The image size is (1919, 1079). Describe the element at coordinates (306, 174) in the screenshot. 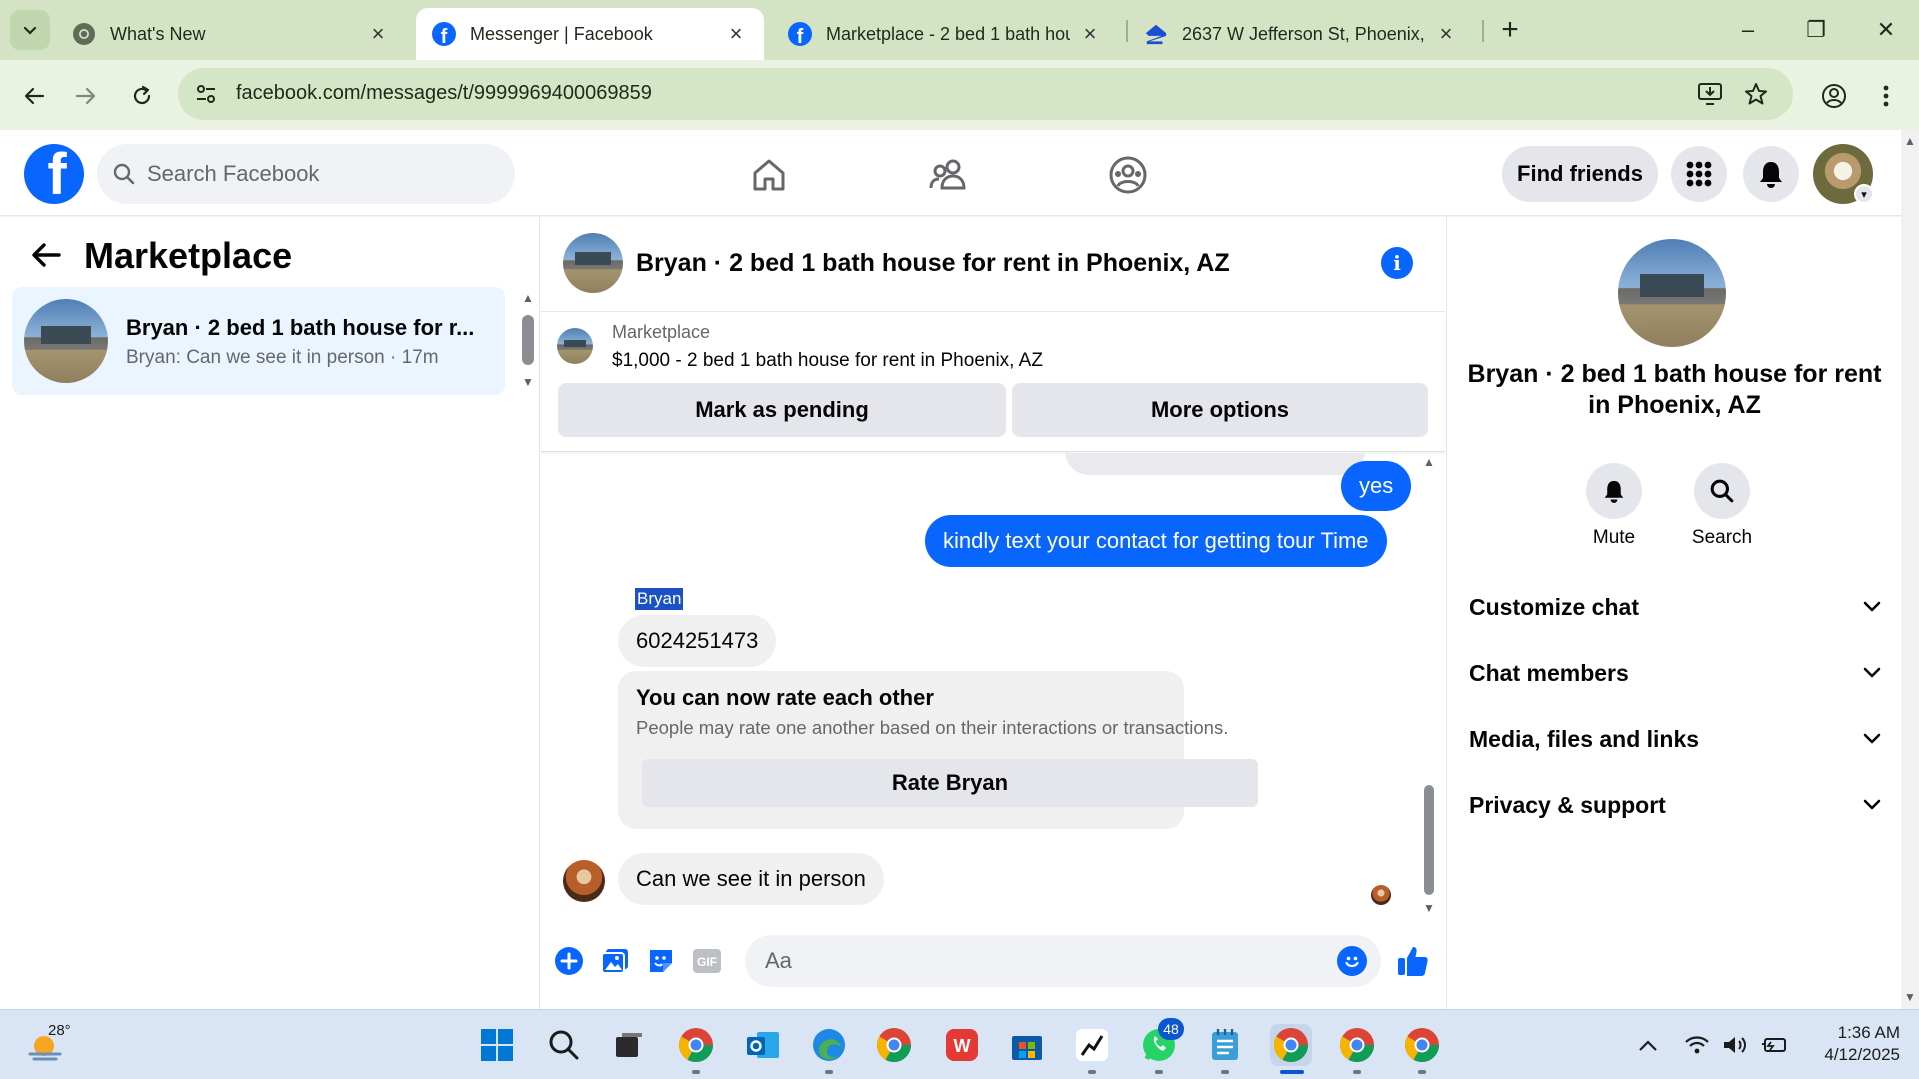

I see `search-input: Search Facebook` at that location.